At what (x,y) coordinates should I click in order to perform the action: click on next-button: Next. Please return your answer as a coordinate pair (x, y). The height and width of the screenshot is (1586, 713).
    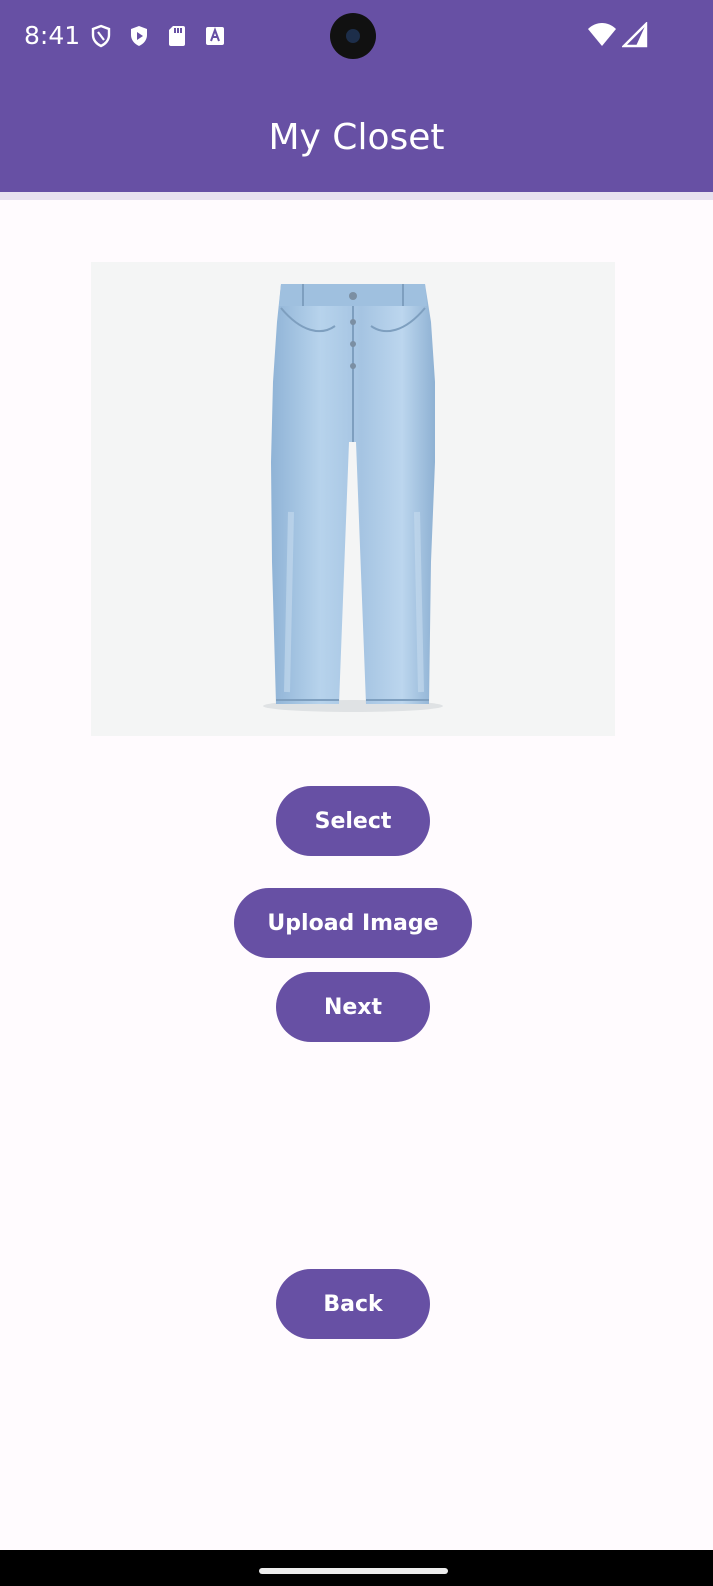
    Looking at the image, I should click on (353, 1007).